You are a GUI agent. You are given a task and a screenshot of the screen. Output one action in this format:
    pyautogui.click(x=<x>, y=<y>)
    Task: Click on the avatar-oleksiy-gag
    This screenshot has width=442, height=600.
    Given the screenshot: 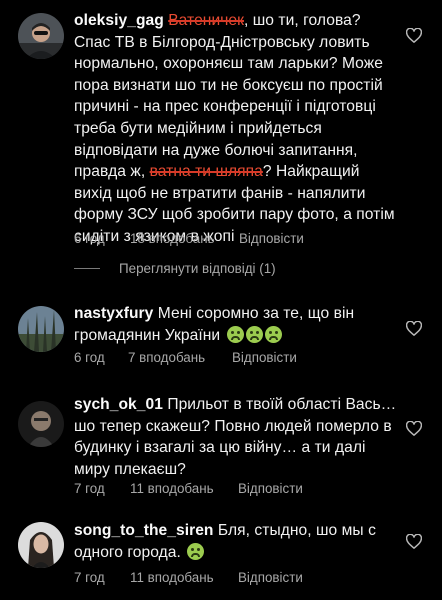 What is the action you would take?
    pyautogui.click(x=41, y=36)
    